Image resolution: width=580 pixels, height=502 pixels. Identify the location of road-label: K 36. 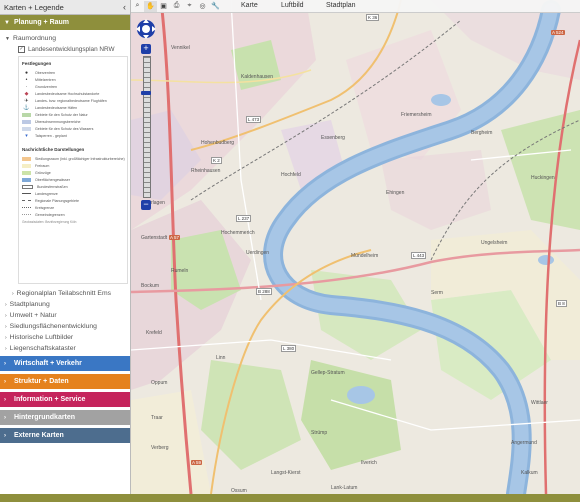
(373, 17).